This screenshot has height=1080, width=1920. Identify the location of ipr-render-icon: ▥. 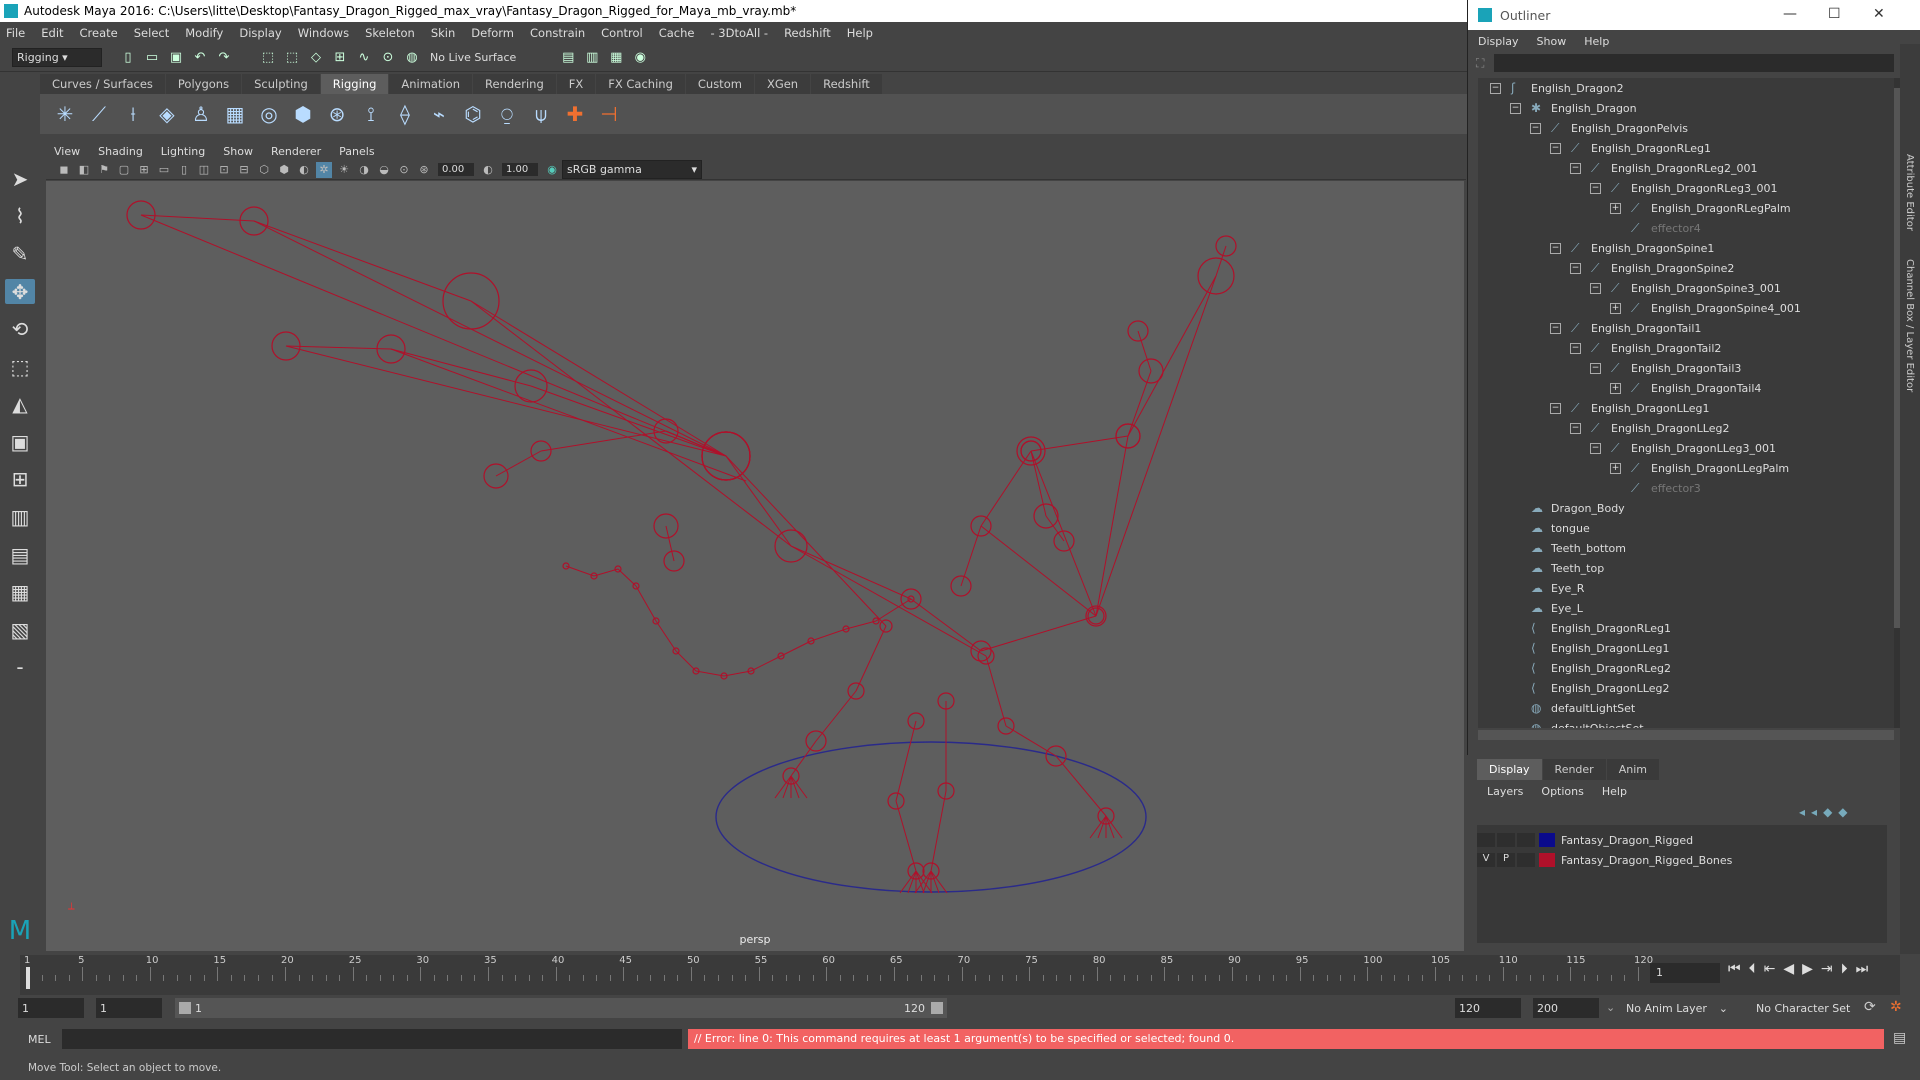
(592, 58).